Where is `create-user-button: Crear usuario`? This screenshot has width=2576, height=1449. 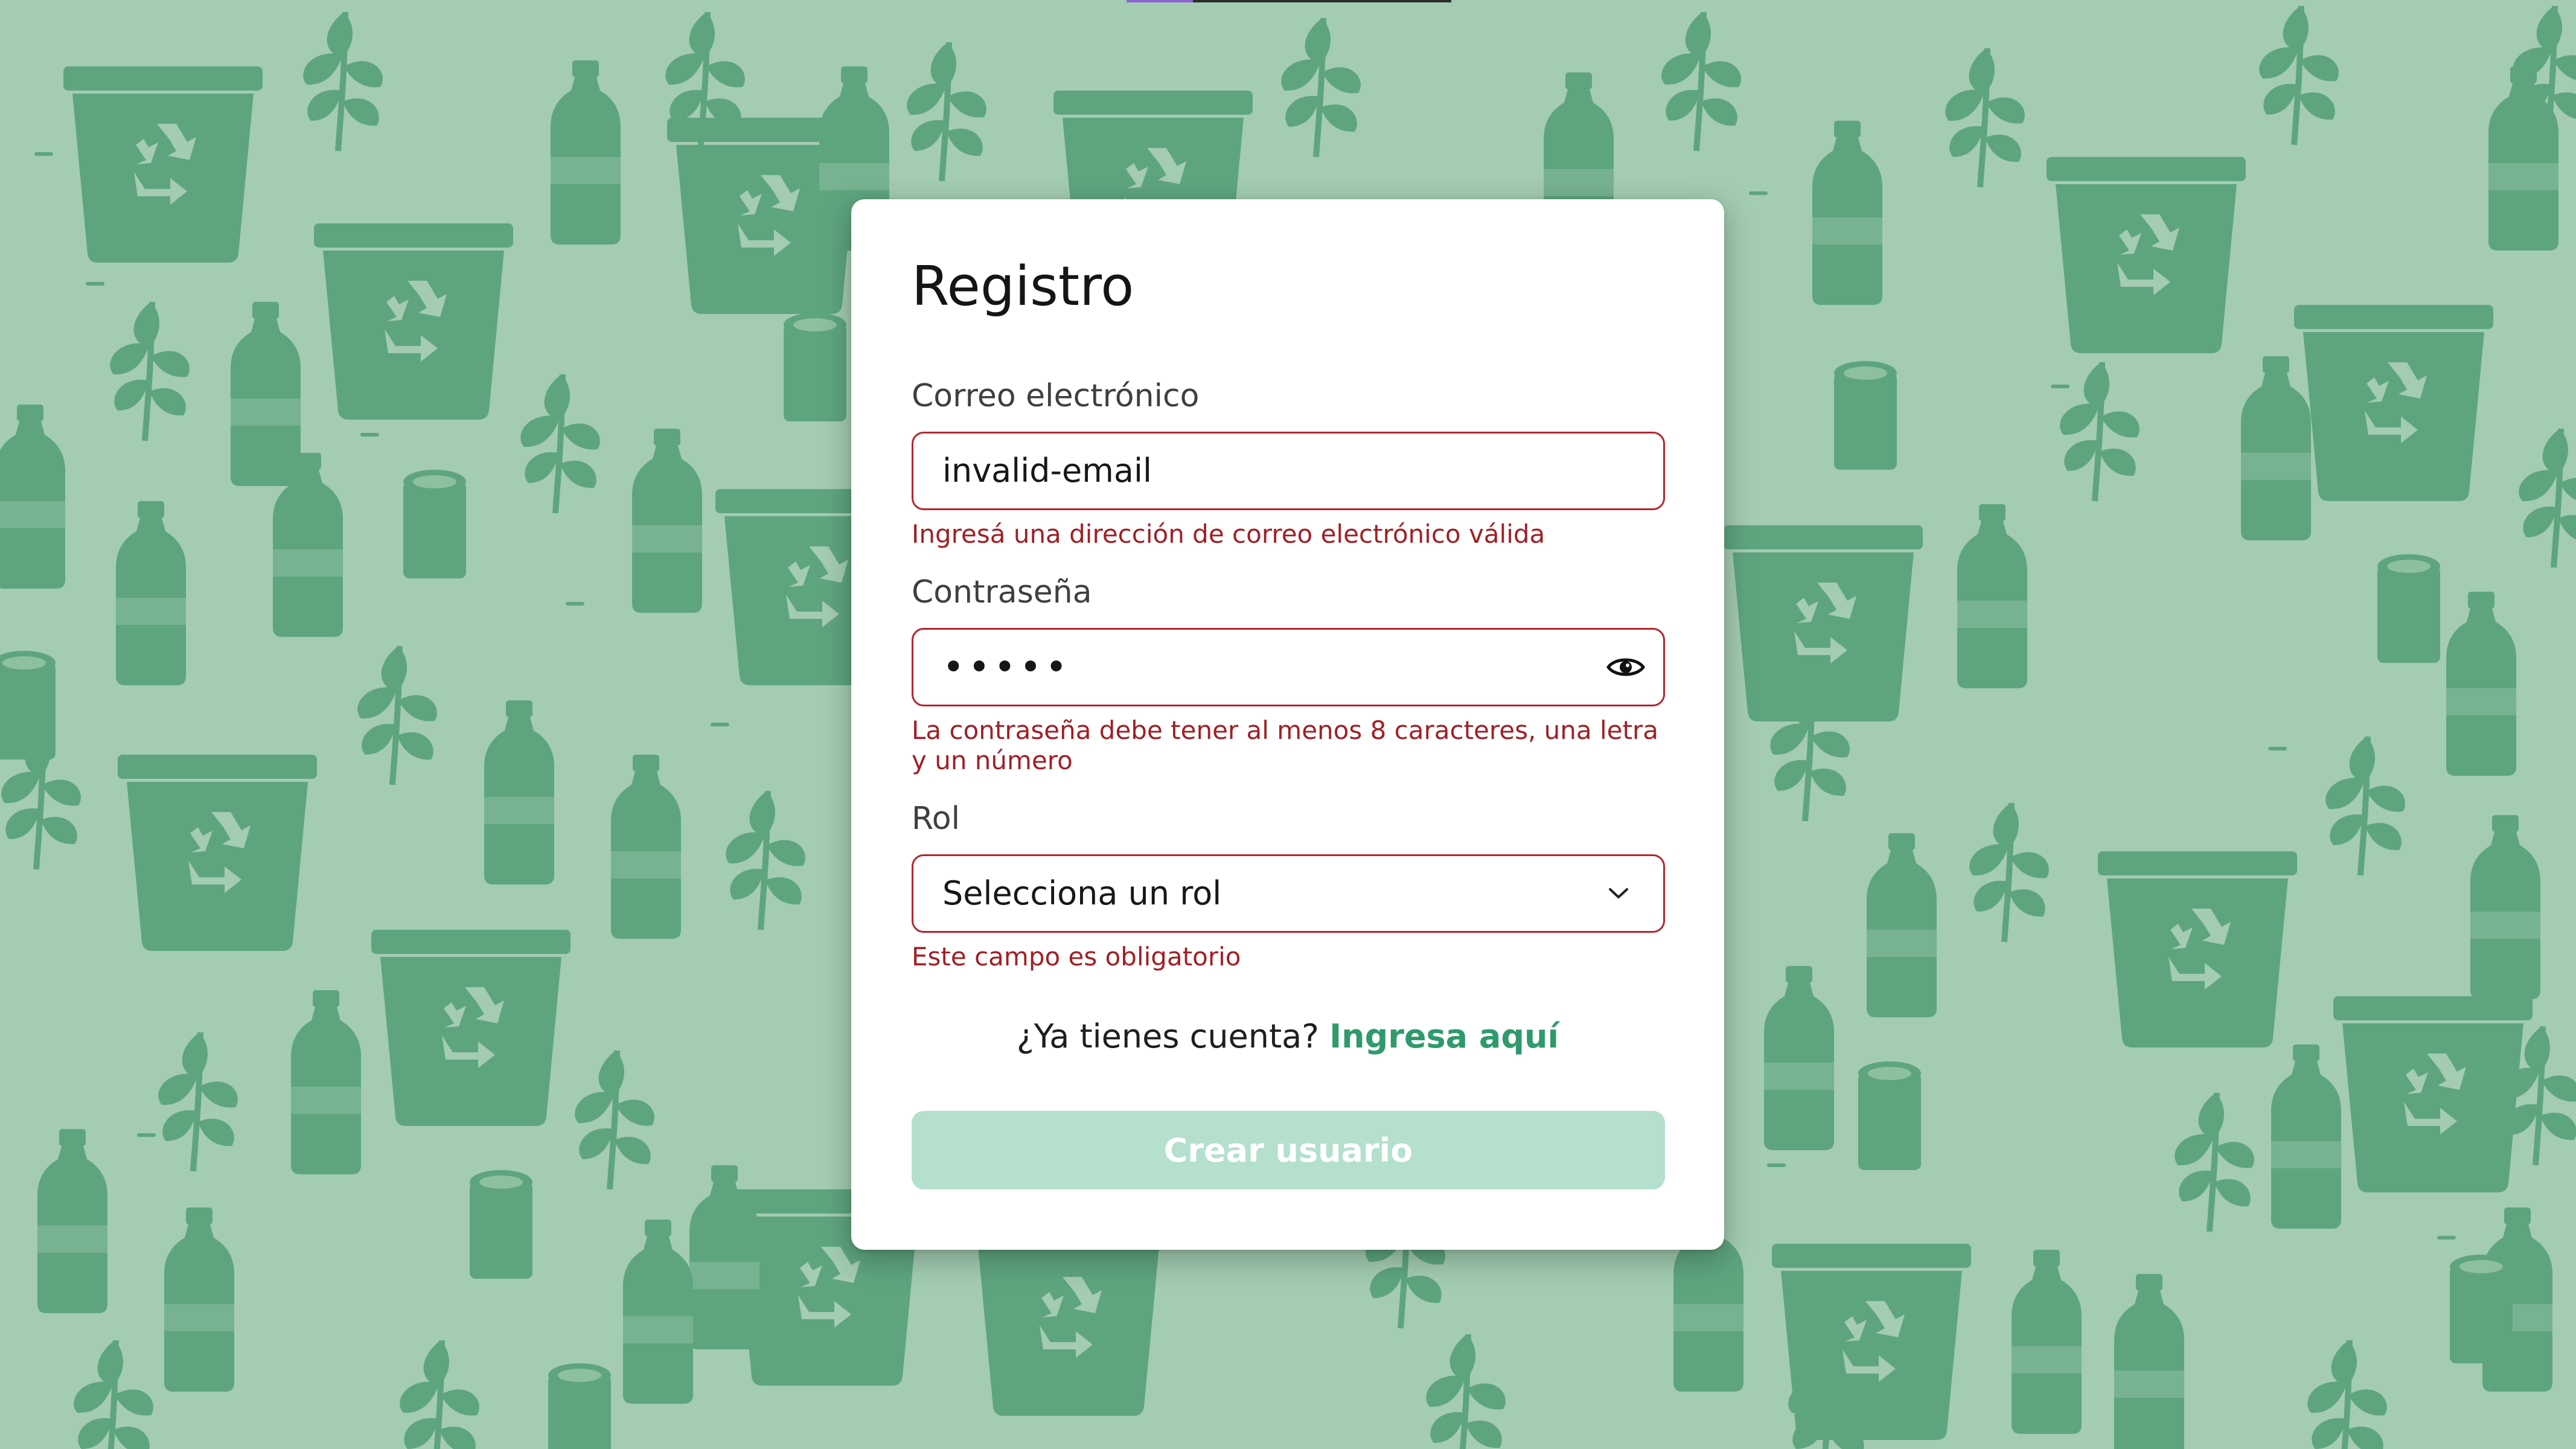
create-user-button: Crear usuario is located at coordinates (1288, 1150).